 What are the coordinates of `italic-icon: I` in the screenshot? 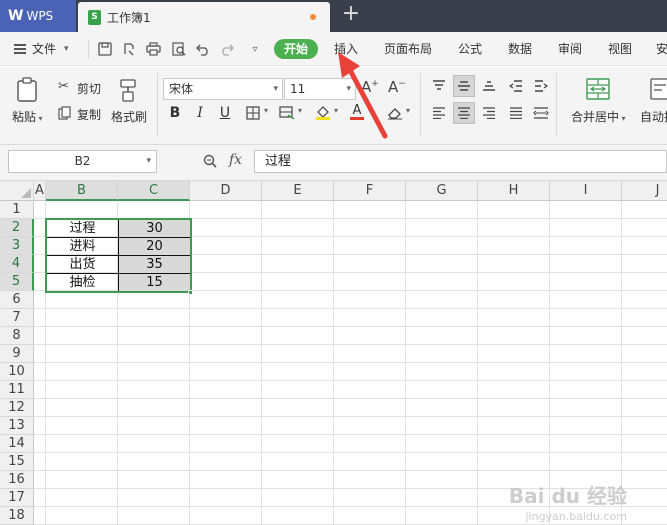 It's located at (200, 113).